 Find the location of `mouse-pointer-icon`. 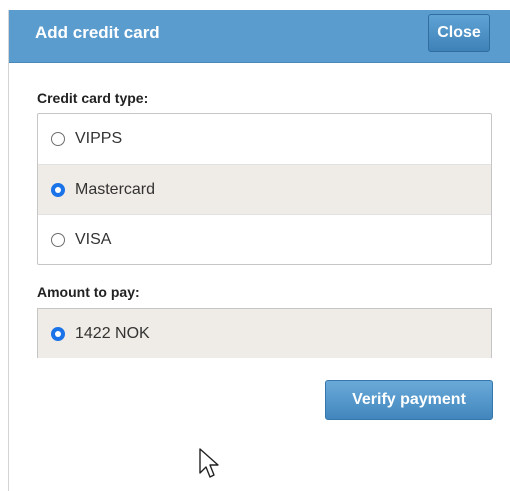

mouse-pointer-icon is located at coordinates (209, 463).